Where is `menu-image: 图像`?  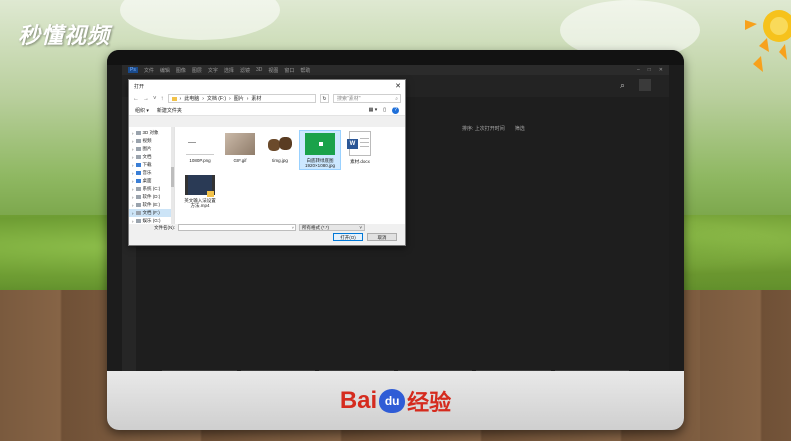 menu-image: 图像 is located at coordinates (181, 70).